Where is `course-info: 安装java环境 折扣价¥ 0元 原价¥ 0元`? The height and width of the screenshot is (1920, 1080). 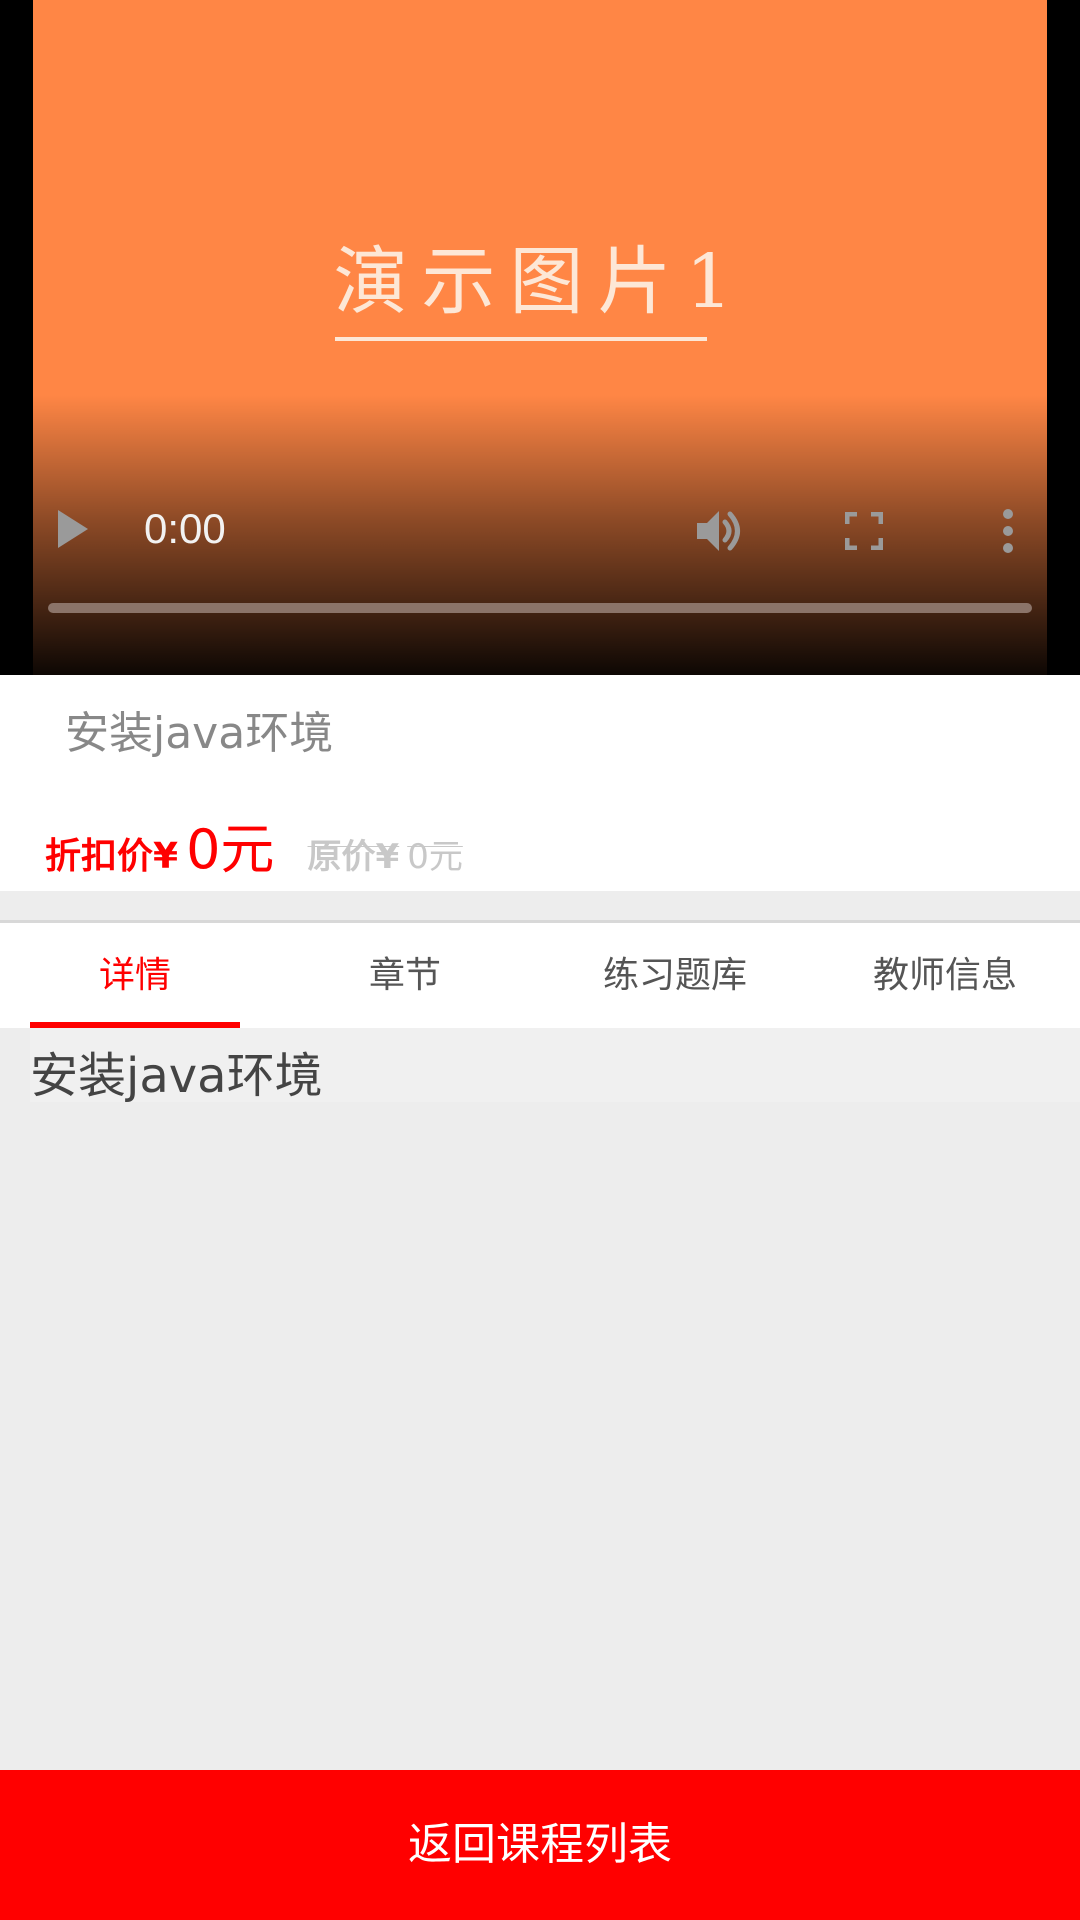 course-info: 安装java环境 折扣价¥ 0元 原价¥ 0元 is located at coordinates (540, 783).